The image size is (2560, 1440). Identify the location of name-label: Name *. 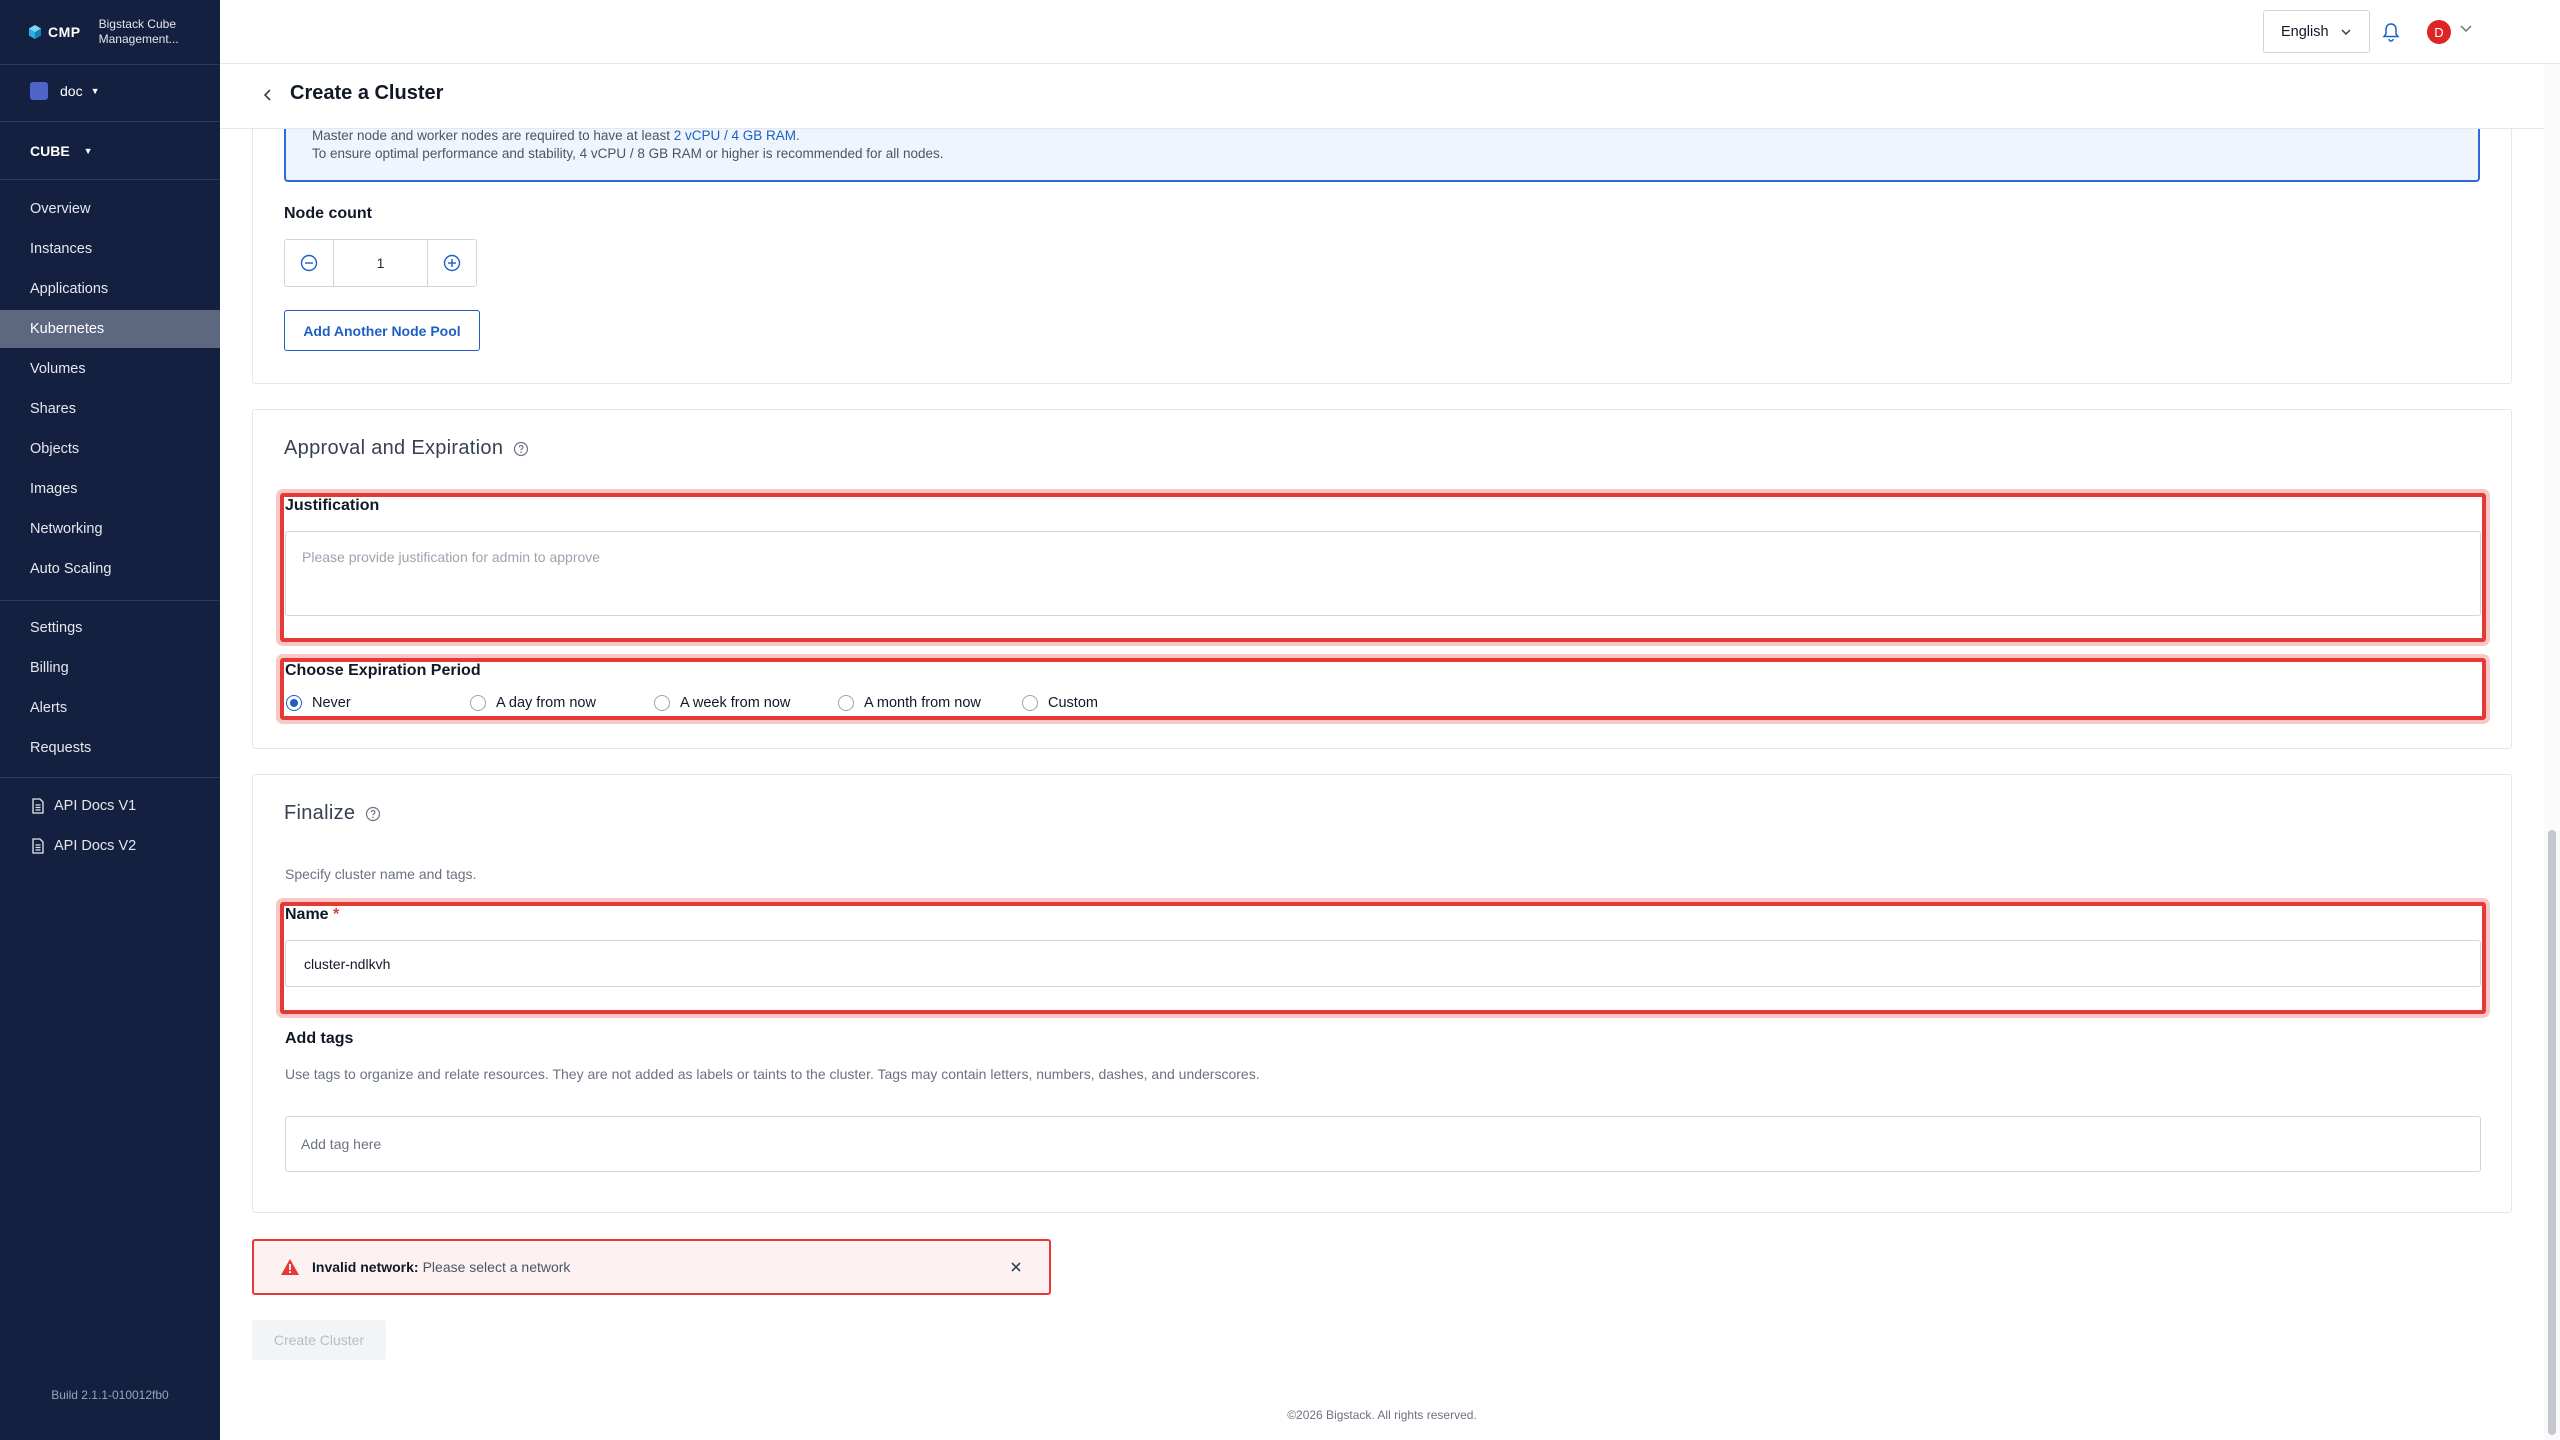
(312, 915).